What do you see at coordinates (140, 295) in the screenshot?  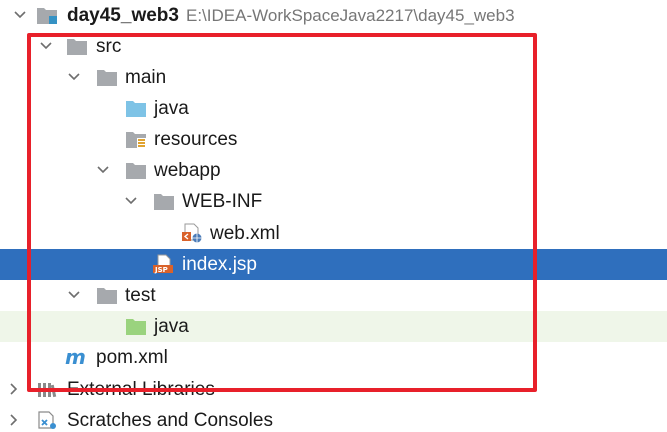 I see `tree-item-label: test` at bounding box center [140, 295].